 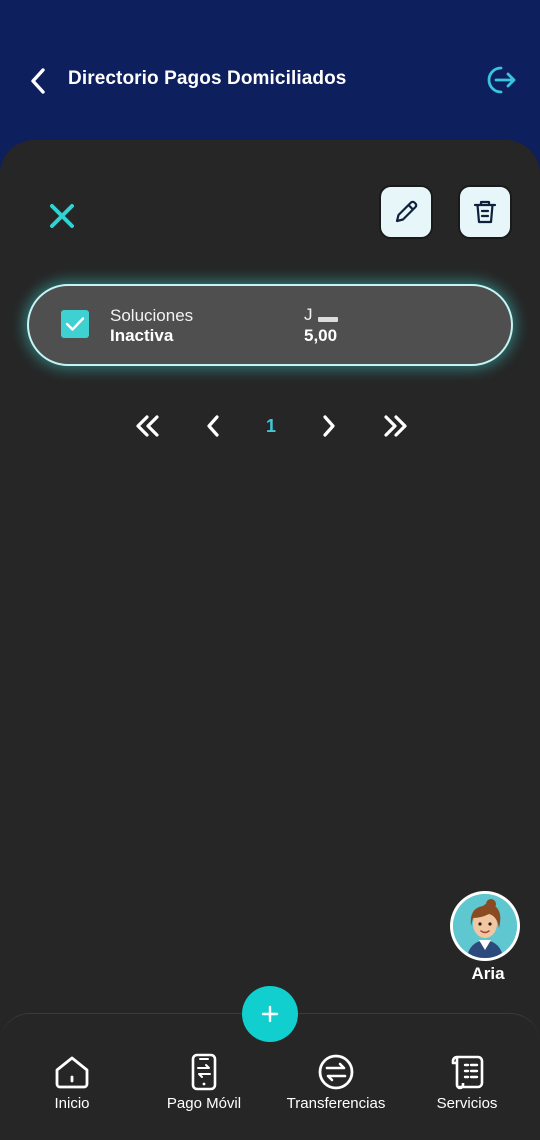 I want to click on check-icon, so click(x=75, y=324).